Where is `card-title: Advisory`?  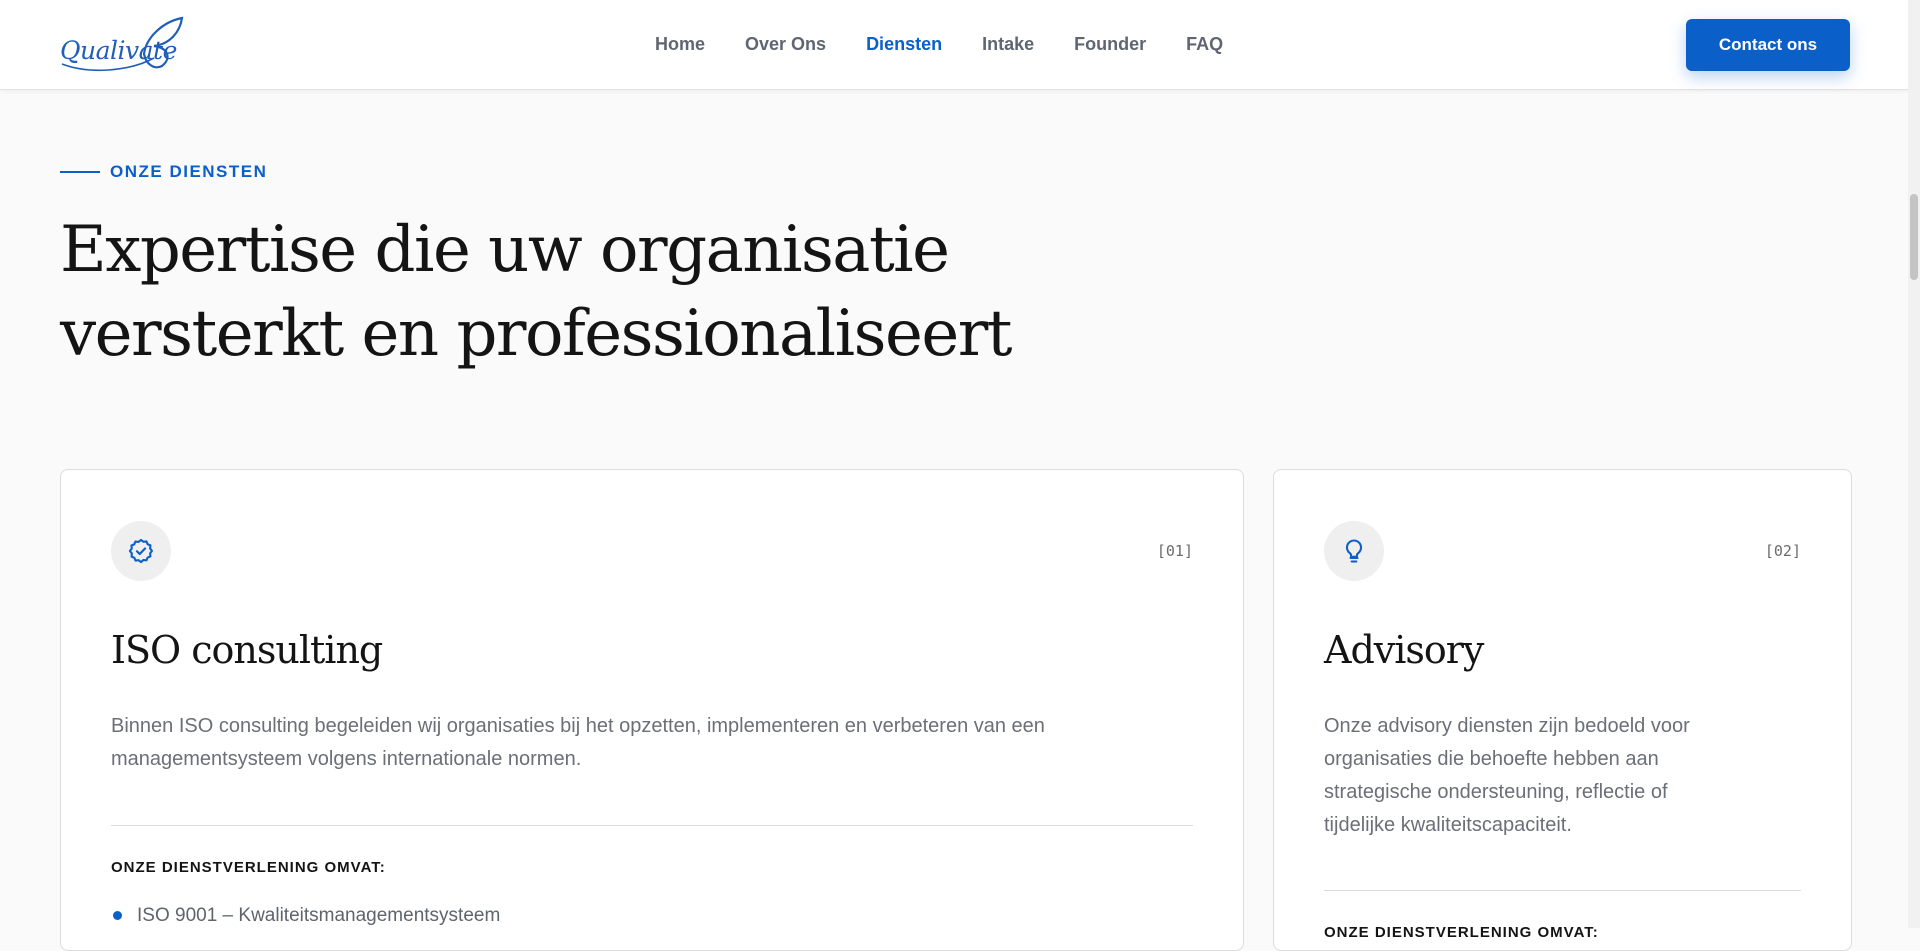
card-title: Advisory is located at coordinates (1404, 650).